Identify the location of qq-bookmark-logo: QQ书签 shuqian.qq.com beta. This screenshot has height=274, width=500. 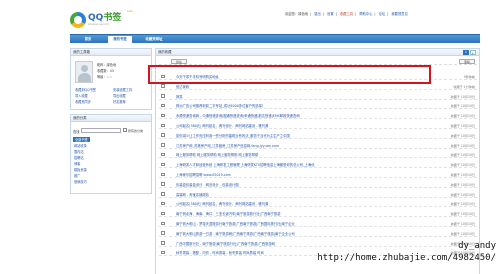
(101, 20).